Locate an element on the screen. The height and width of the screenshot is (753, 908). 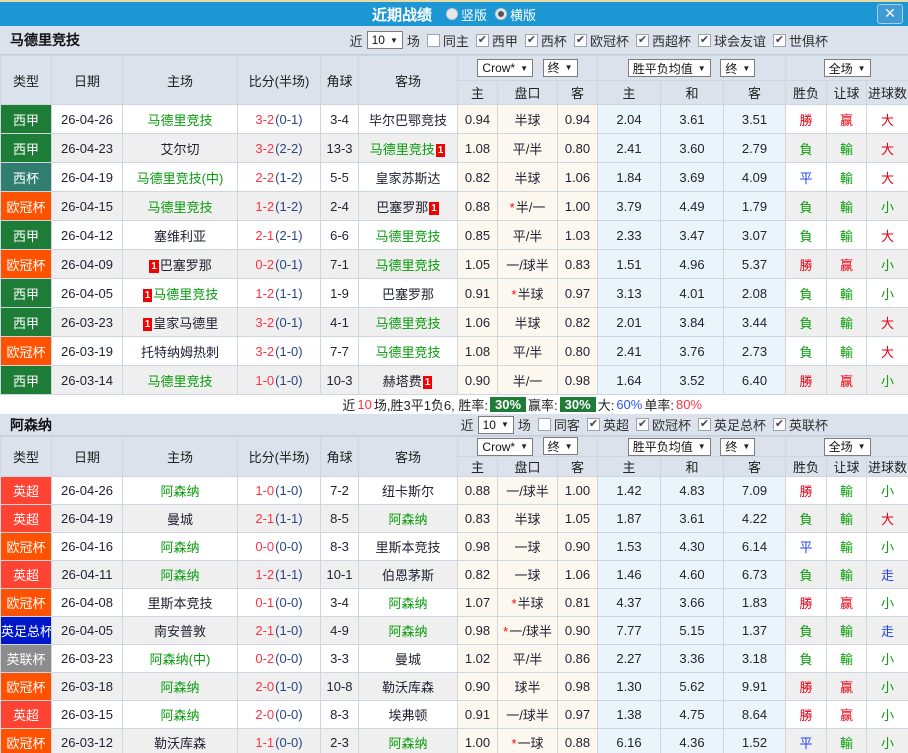
chevron-down-icon: ▼ is located at coordinates (701, 68).